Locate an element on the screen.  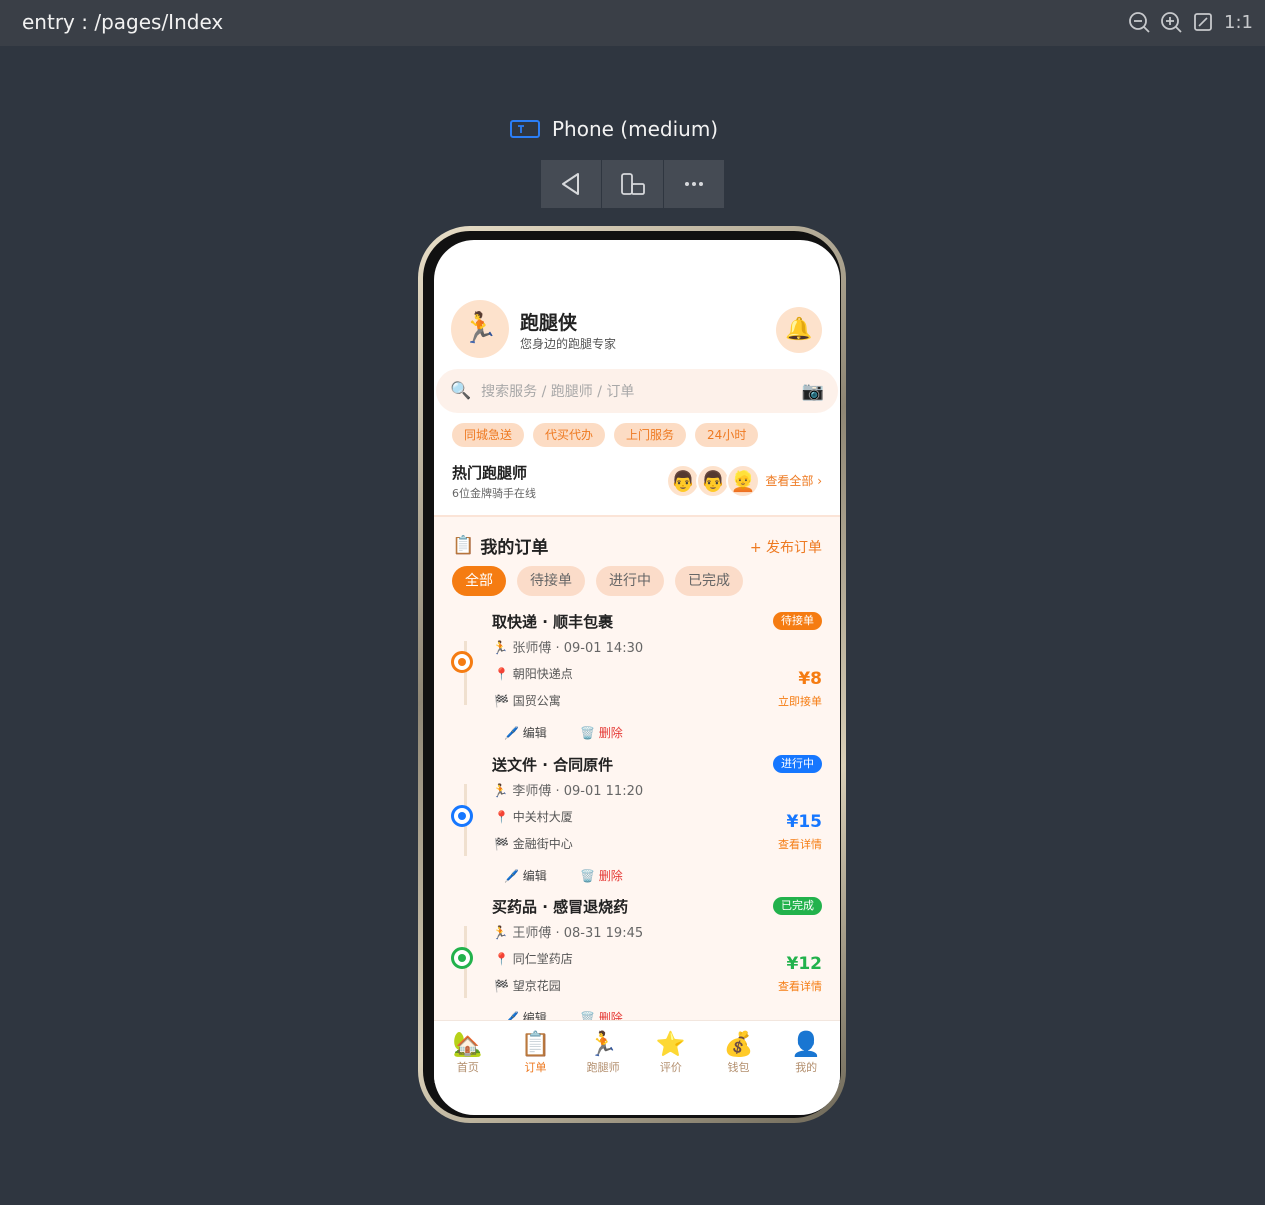
order-from: 📍 同仁堂药店 is located at coordinates (533, 958).